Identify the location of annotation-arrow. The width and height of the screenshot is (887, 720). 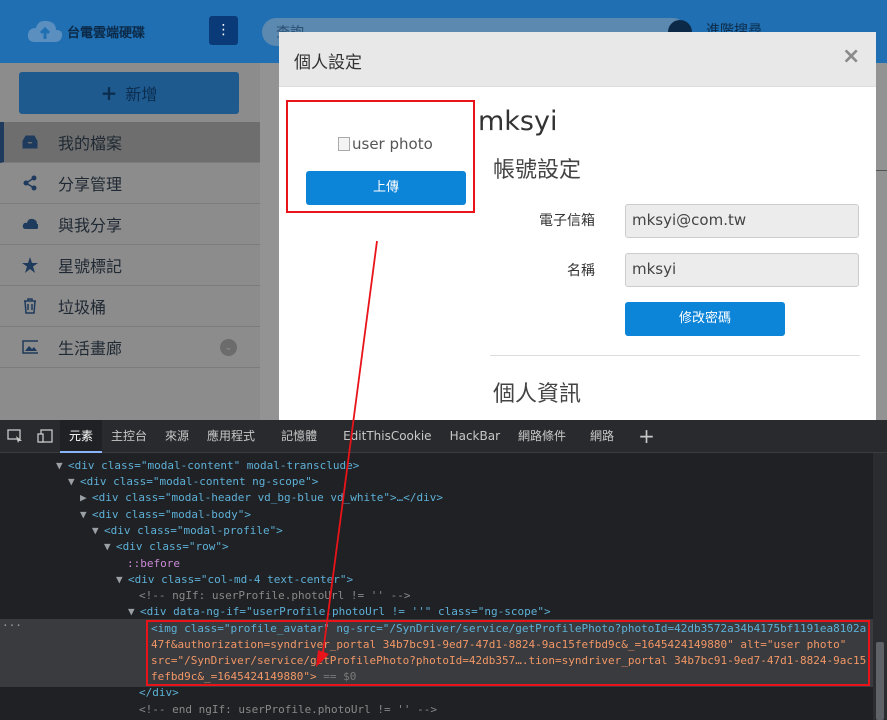
(347, 453).